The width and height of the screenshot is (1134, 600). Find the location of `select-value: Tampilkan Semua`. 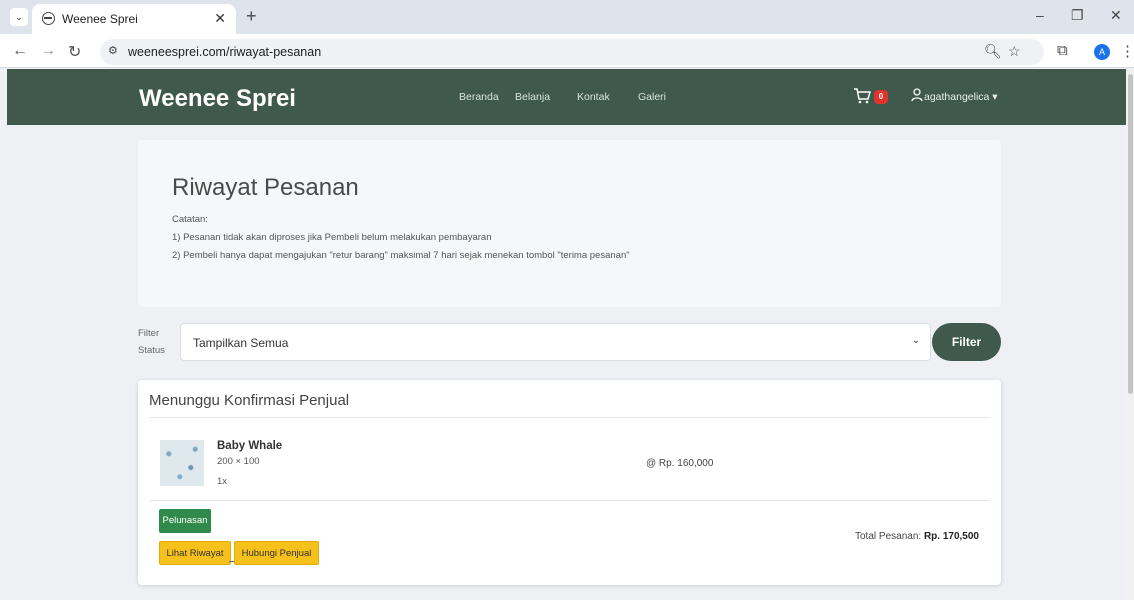

select-value: Tampilkan Semua is located at coordinates (241, 343).